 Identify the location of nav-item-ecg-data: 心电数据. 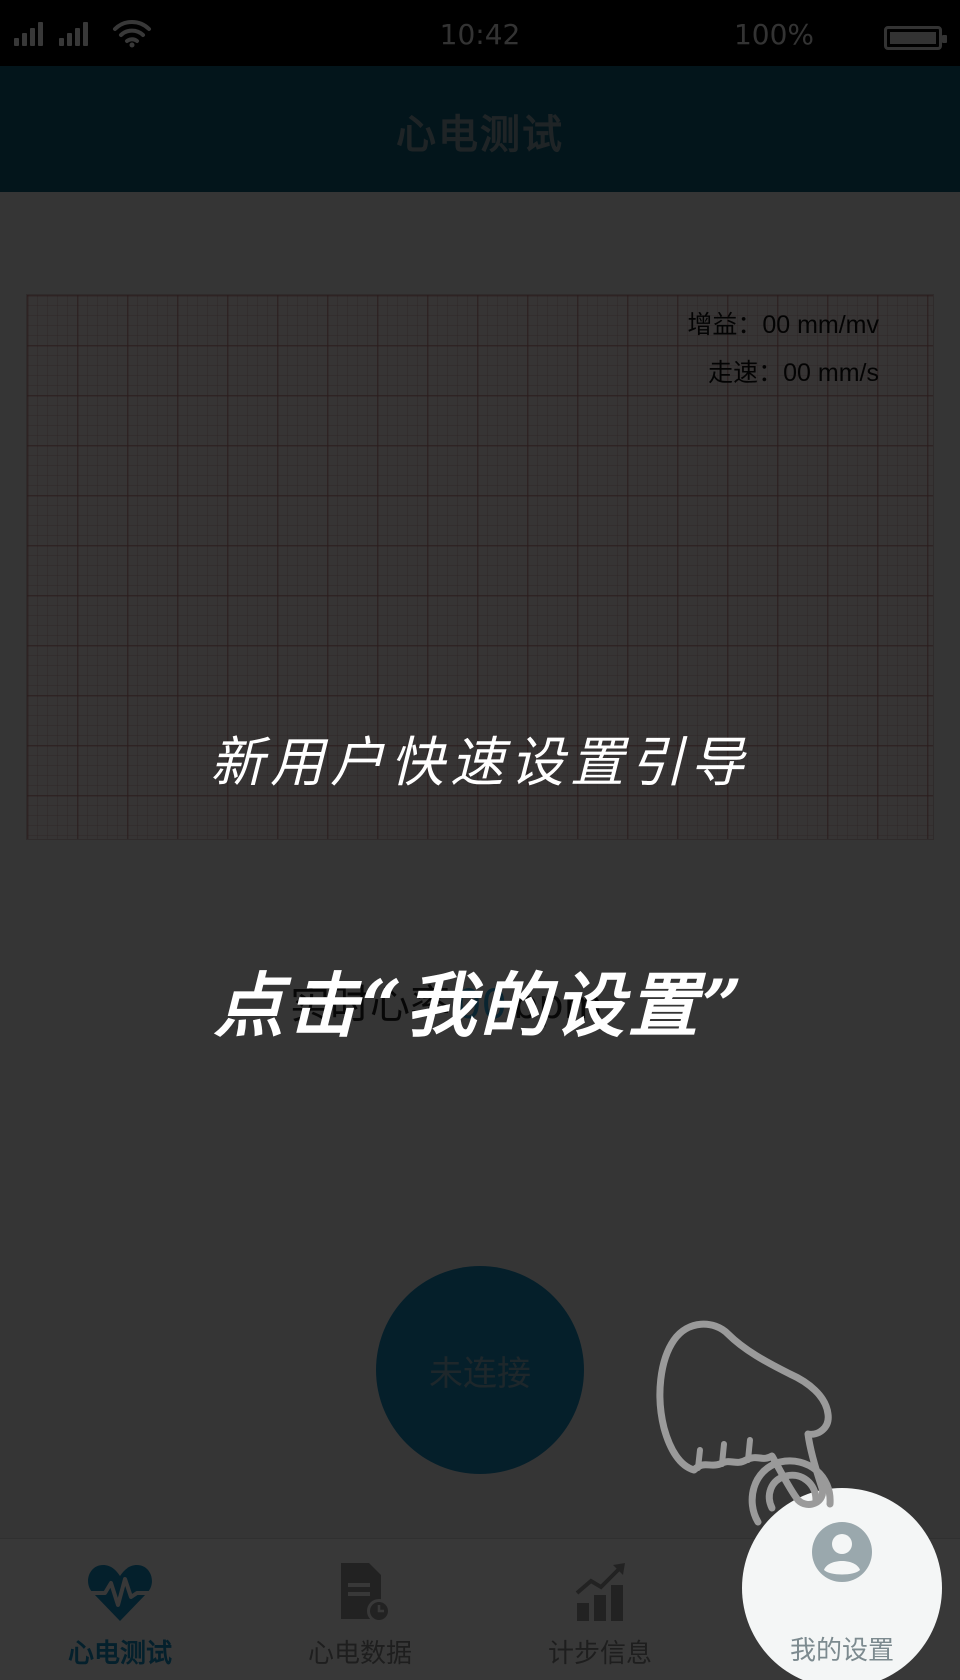
(360, 1609).